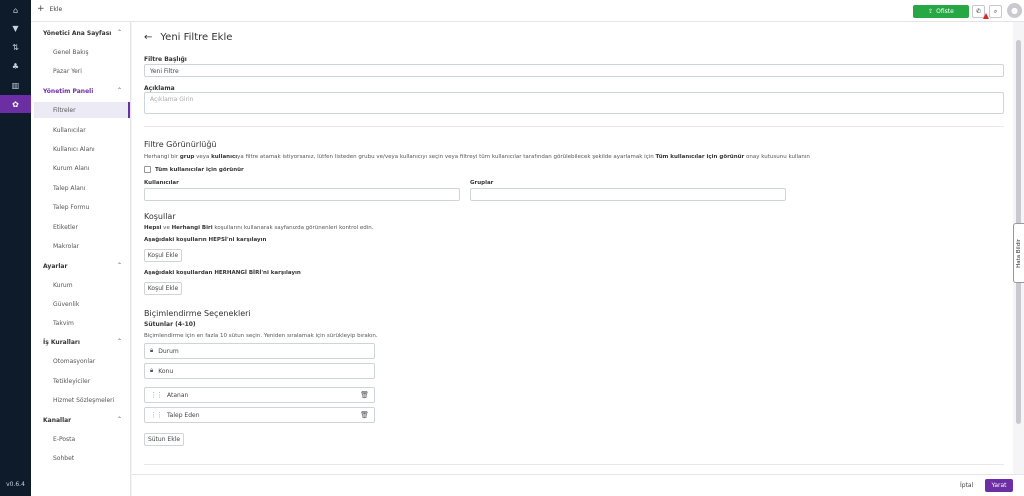 Image resolution: width=1024 pixels, height=496 pixels. Describe the element at coordinates (259, 371) in the screenshot. I see `column-row-locked: 🔒︎ Konu` at that location.